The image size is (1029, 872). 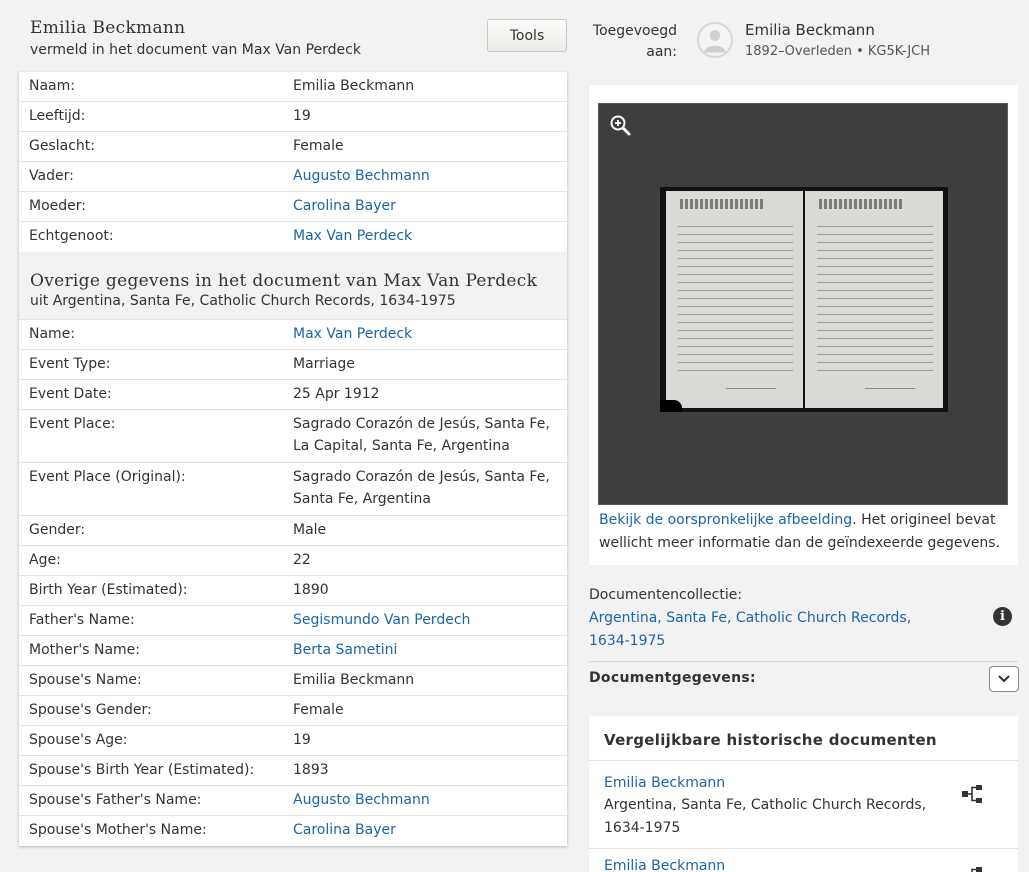 I want to click on detail-row: Mother's Name: Berta Sametini, so click(x=293, y=651).